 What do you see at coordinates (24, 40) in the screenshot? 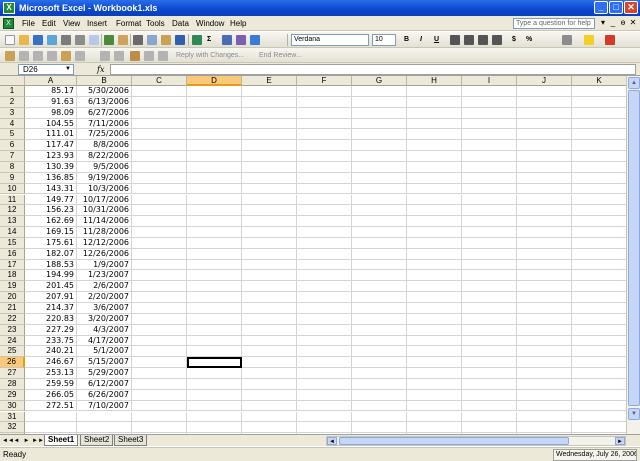
I see `open-icon` at bounding box center [24, 40].